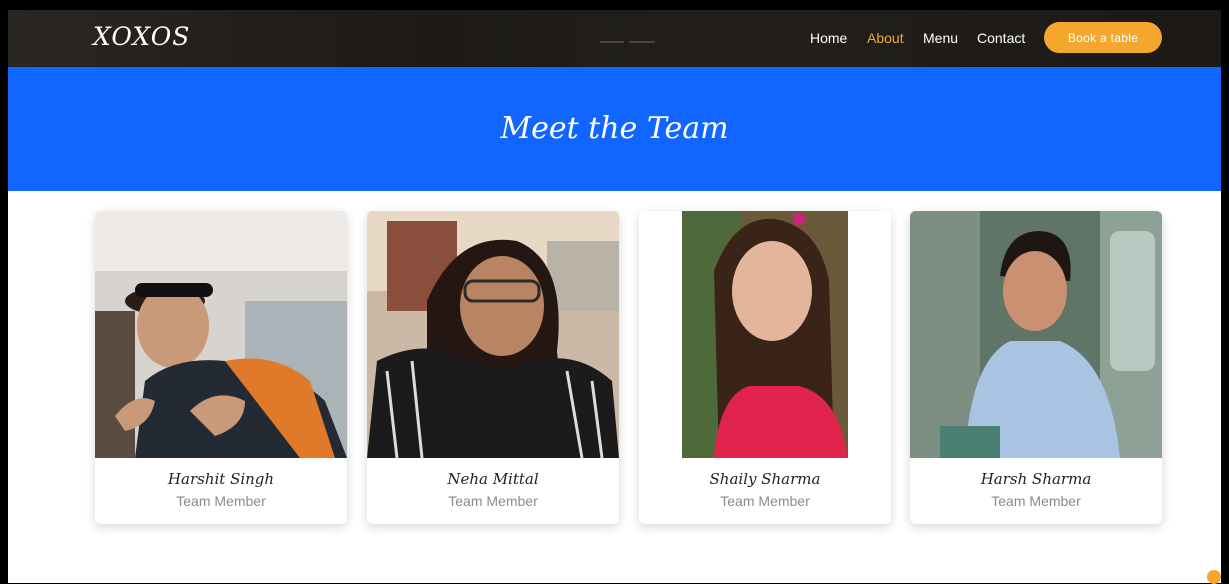  Describe the element at coordinates (493, 479) in the screenshot. I see `member-name: Neha Mittal` at that location.